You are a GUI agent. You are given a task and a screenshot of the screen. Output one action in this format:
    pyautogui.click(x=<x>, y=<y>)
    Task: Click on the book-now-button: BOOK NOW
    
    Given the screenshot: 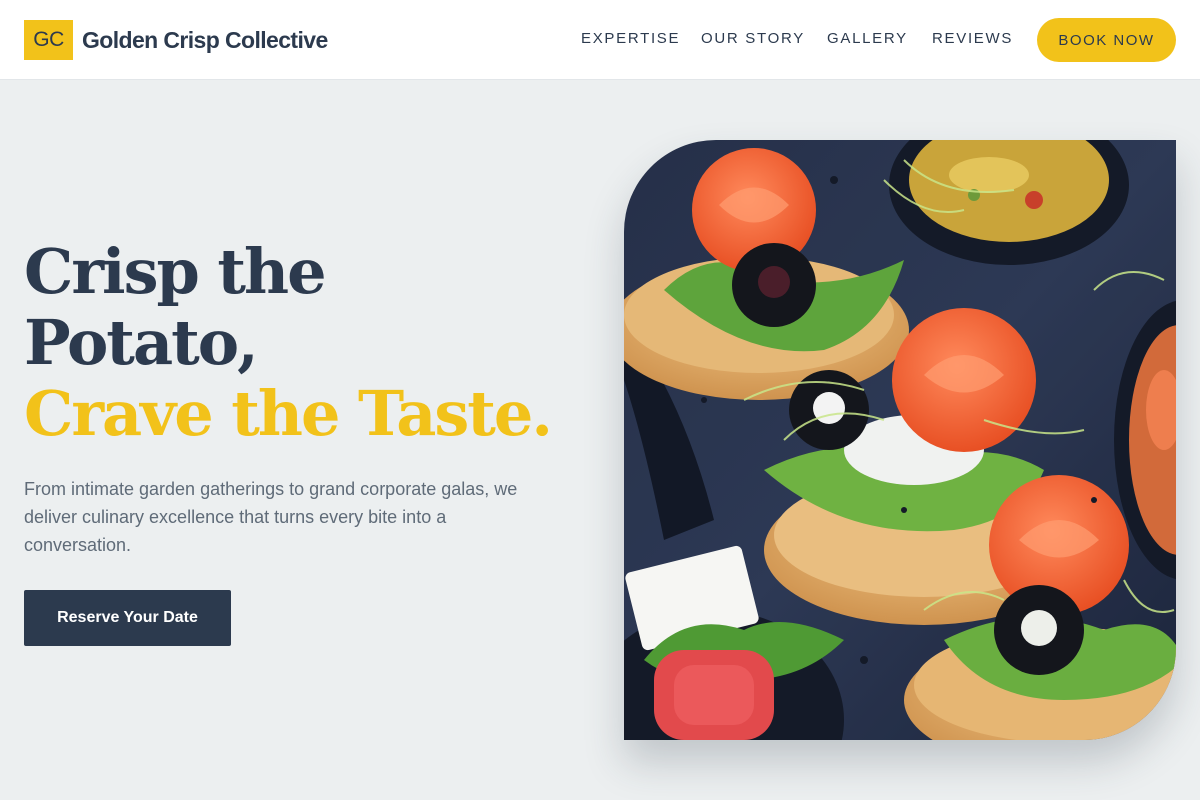 What is the action you would take?
    pyautogui.click(x=1106, y=40)
    